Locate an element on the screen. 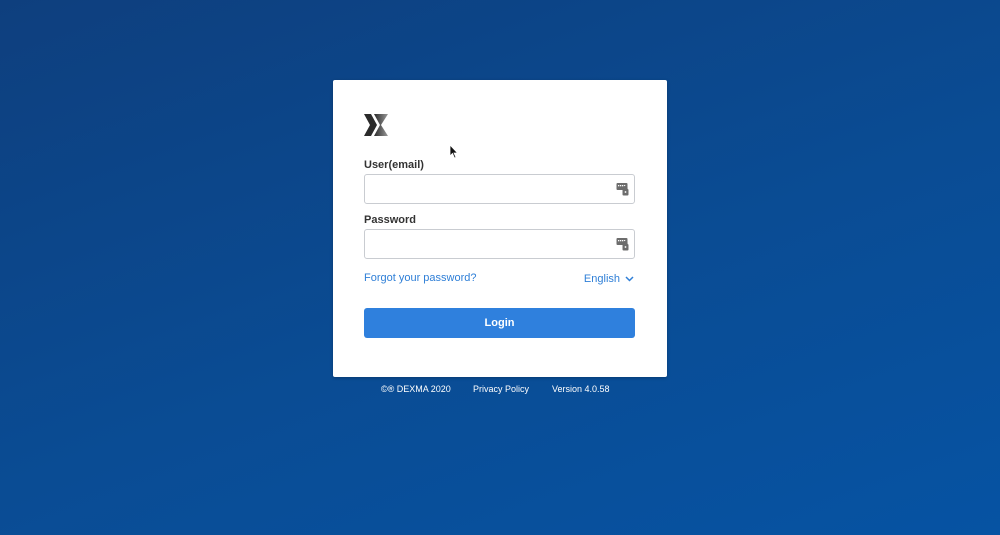  copyright-text: ©® DEXMA 2020 is located at coordinates (416, 389).